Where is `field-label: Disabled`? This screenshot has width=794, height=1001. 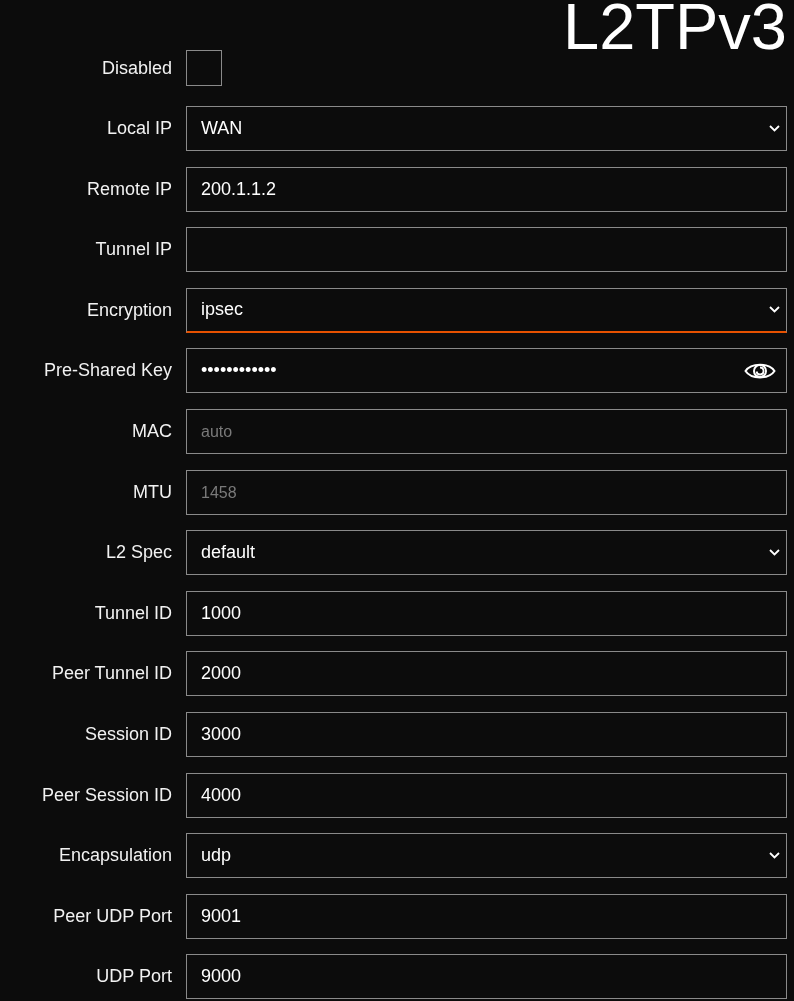 field-label: Disabled is located at coordinates (136, 68).